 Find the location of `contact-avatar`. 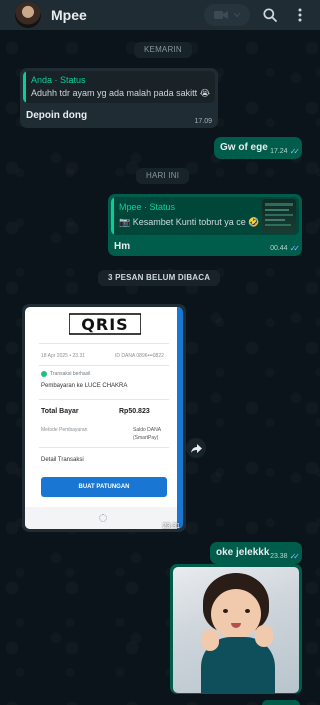

contact-avatar is located at coordinates (28, 15).